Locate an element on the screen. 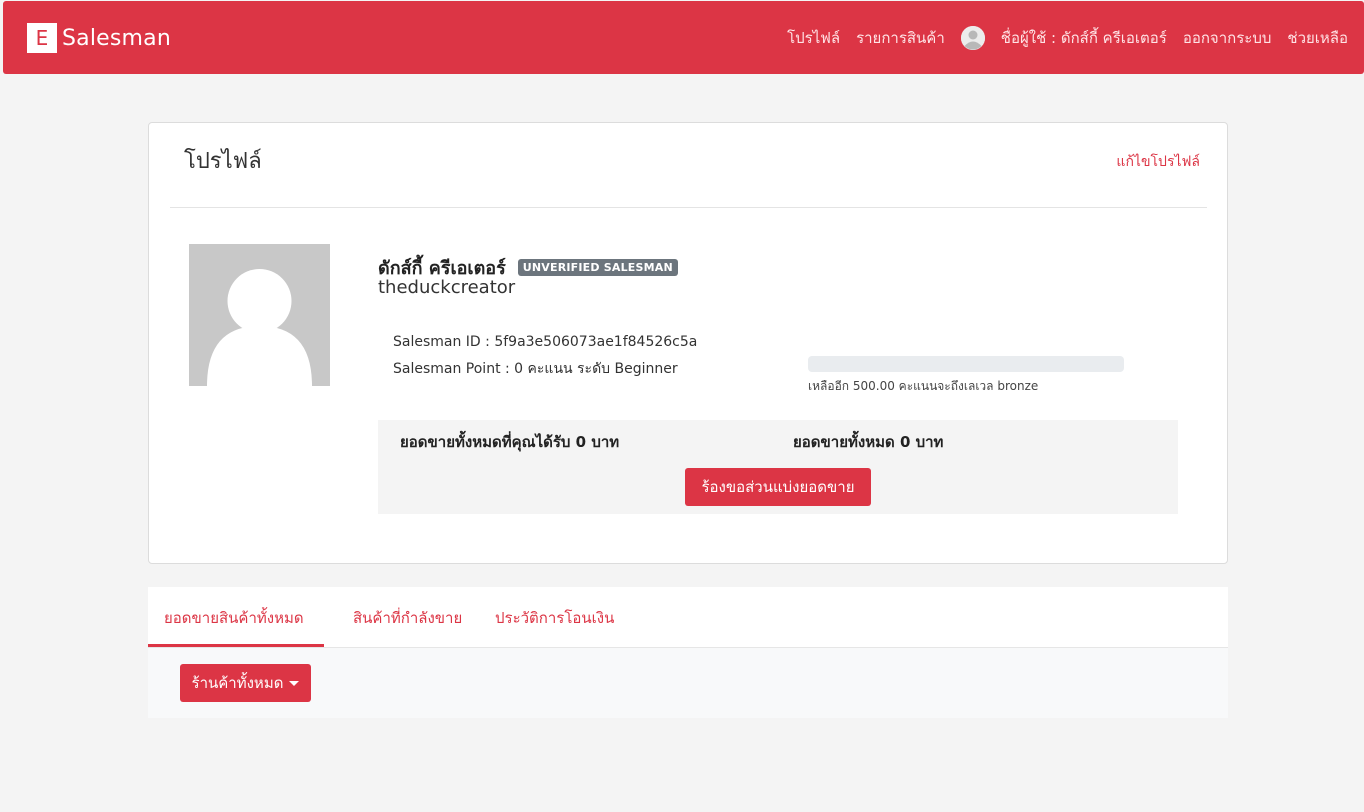 The width and height of the screenshot is (1364, 812). brand-logo: E Salesman is located at coordinates (99, 38).